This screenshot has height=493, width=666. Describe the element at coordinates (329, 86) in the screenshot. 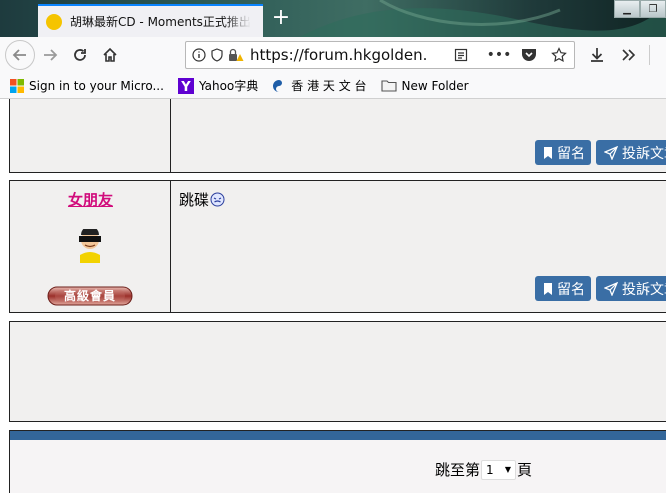

I see `bookmark-label: 香 港 天 文 台` at that location.